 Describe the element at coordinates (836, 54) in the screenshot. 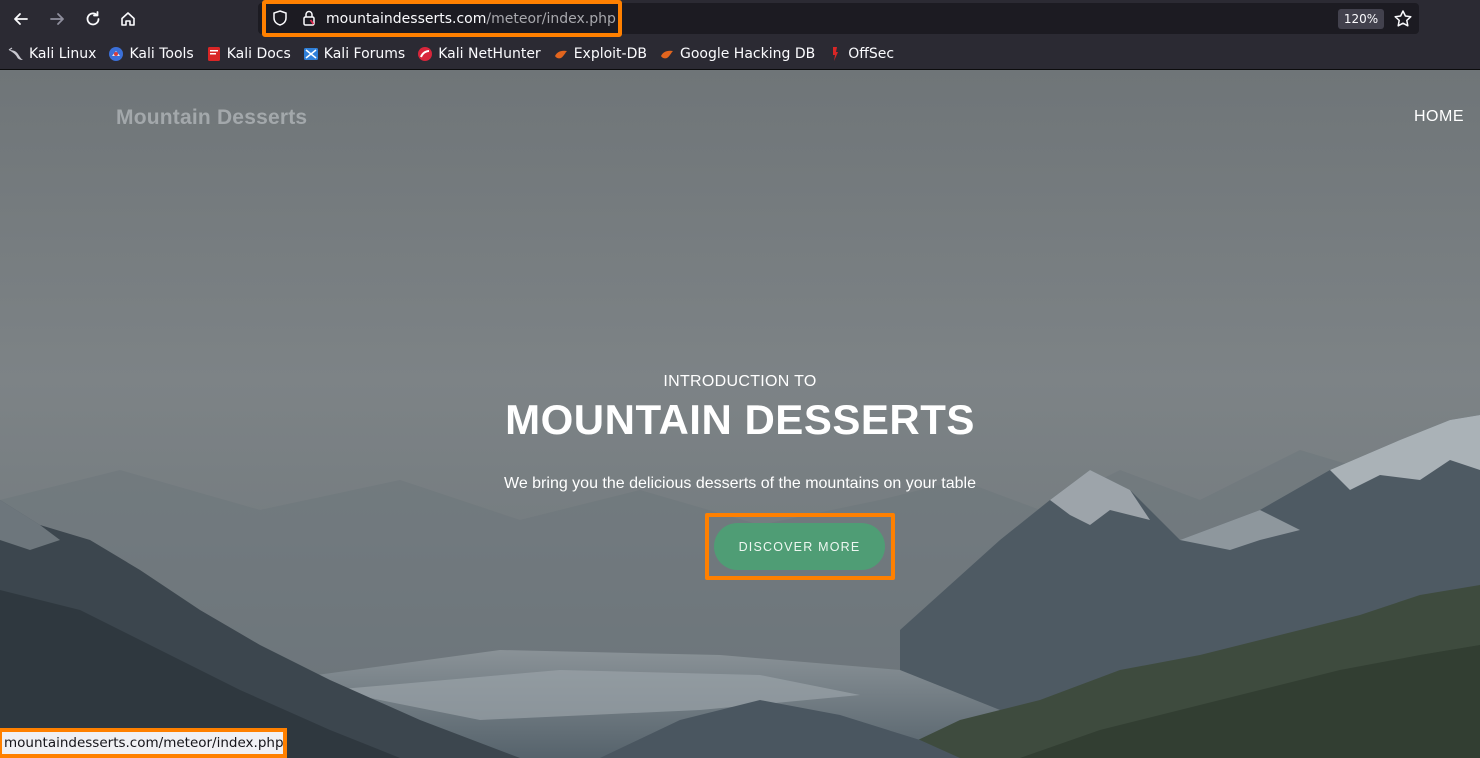

I see `offsec-icon` at that location.